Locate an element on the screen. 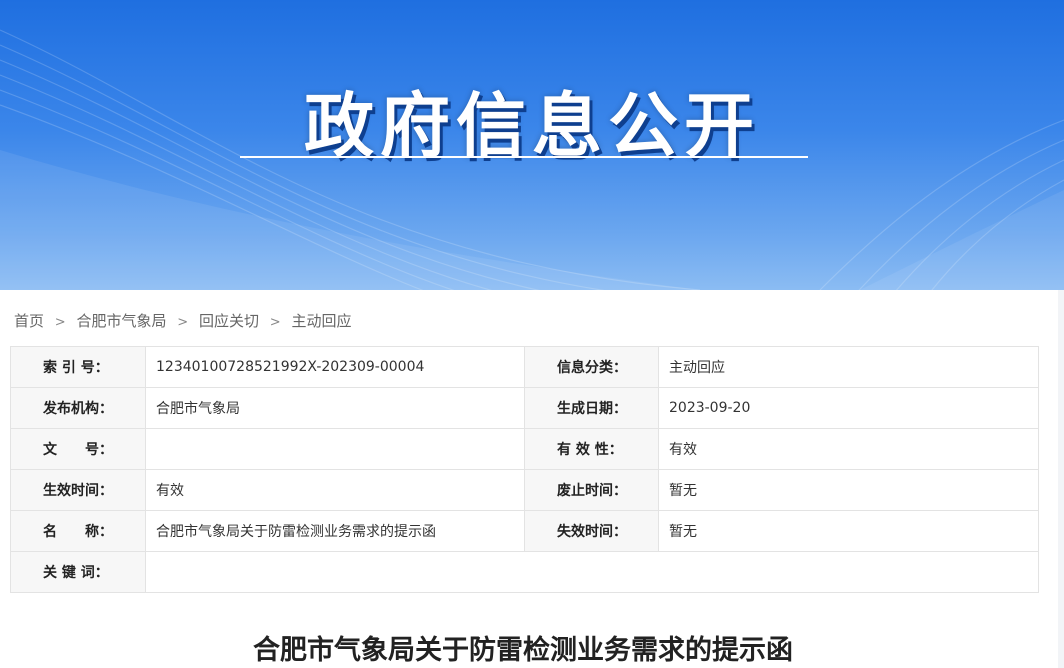  date-label: 生成日期： is located at coordinates (591, 408).